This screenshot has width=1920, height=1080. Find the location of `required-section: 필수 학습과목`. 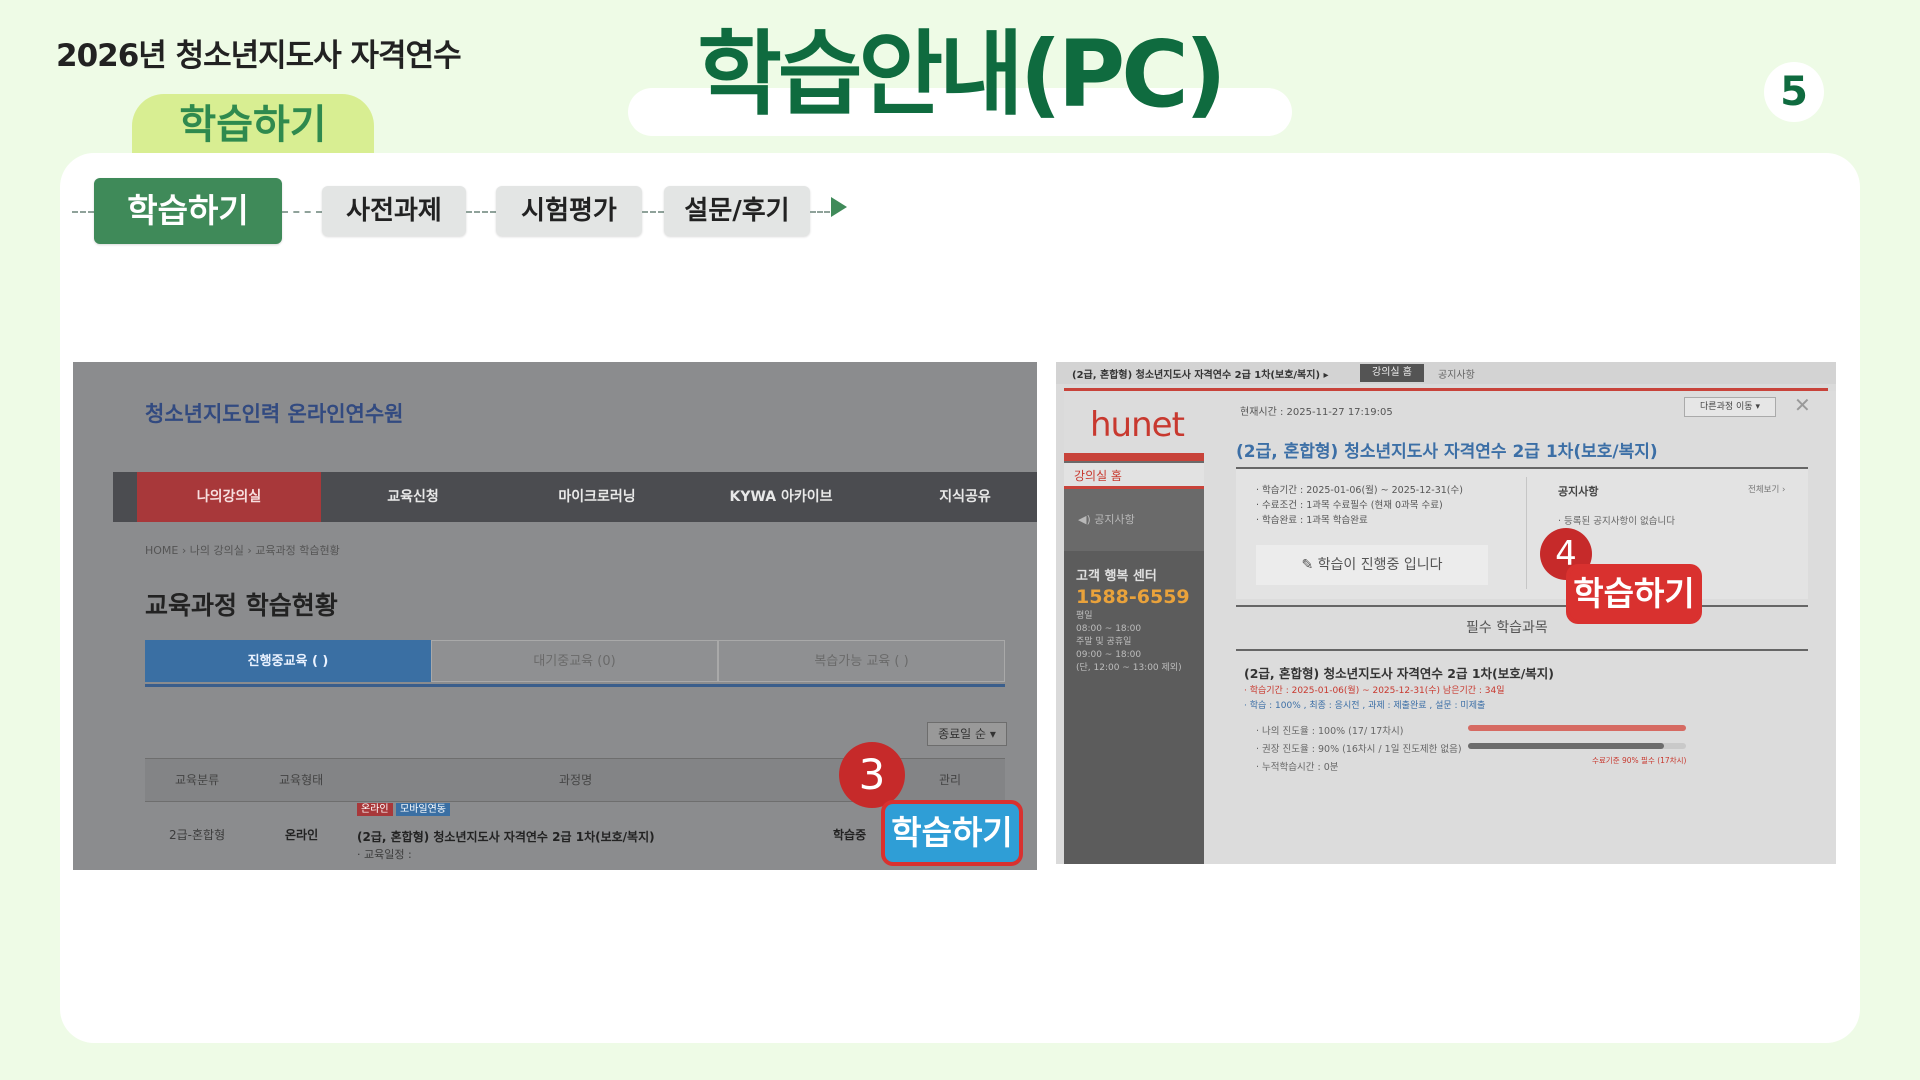

required-section: 필수 학습과목 is located at coordinates (1522, 626).